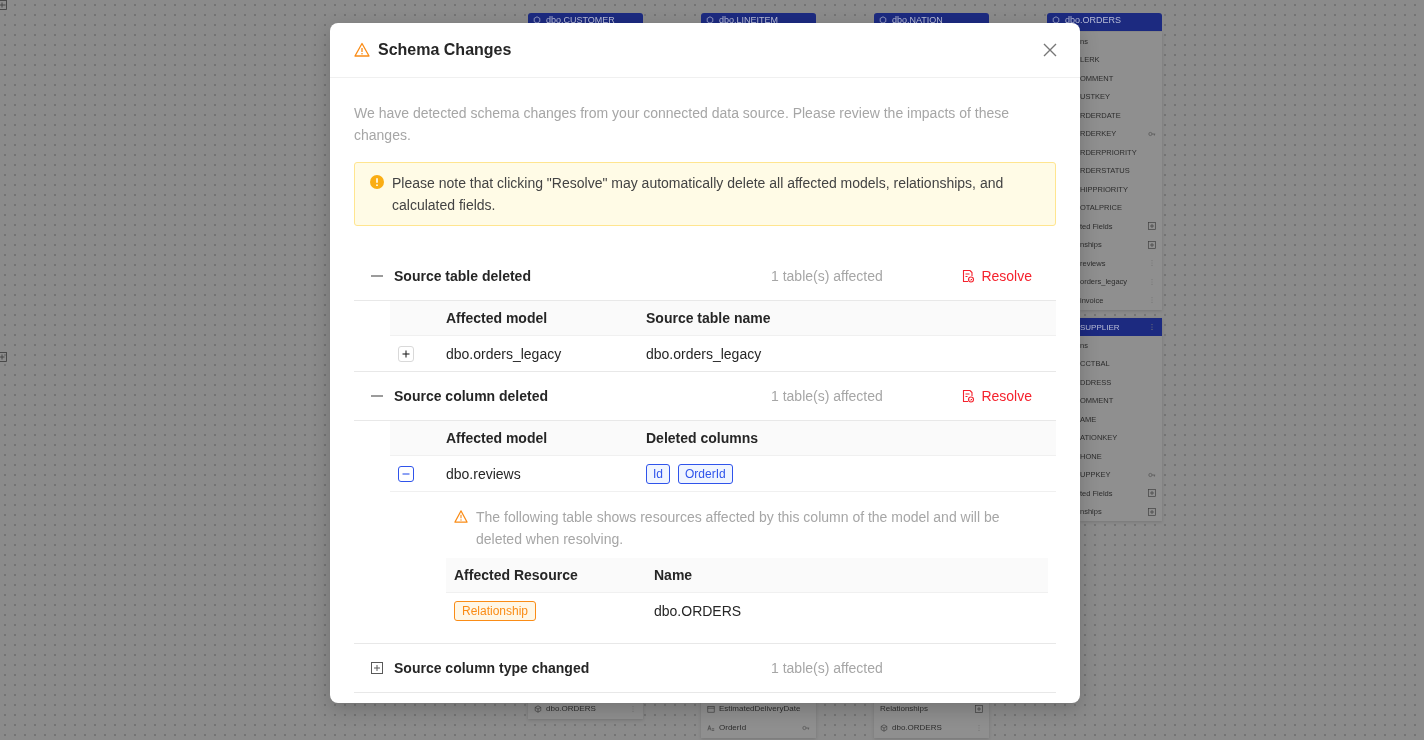  I want to click on column-header: Name, so click(674, 575).